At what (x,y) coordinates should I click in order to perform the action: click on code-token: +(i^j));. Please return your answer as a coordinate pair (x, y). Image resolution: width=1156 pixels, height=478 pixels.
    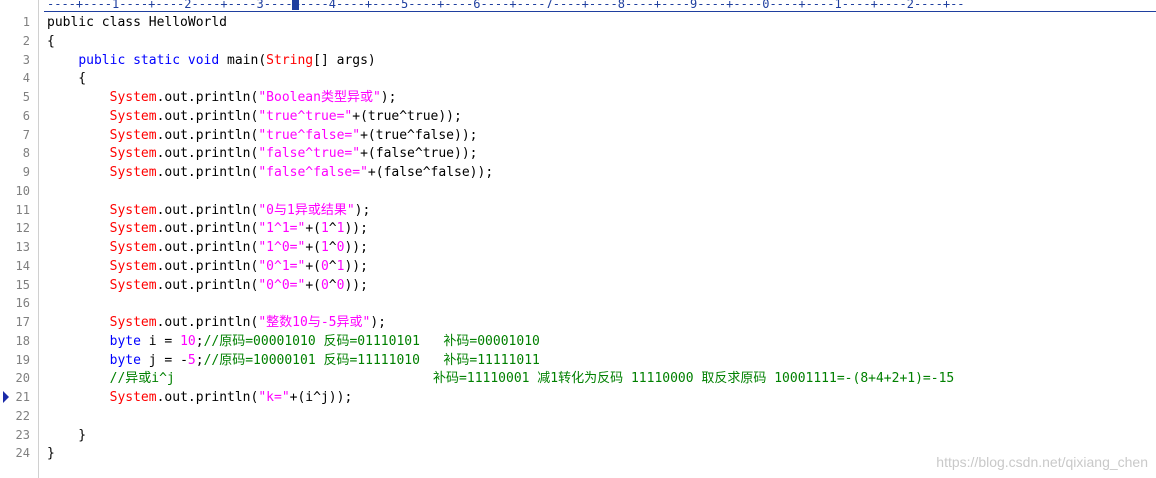
    Looking at the image, I should click on (321, 397).